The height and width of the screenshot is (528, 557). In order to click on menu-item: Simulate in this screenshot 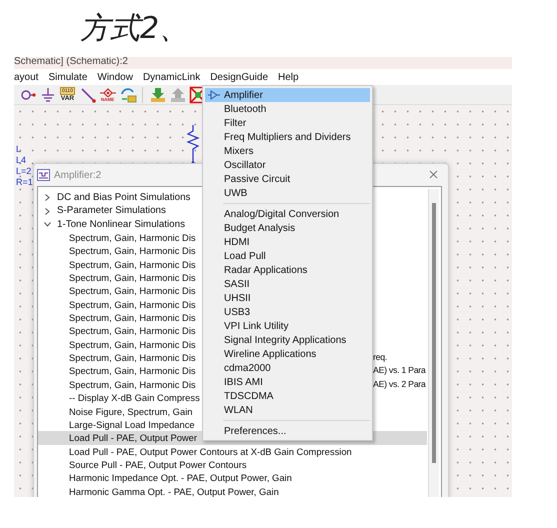, I will do `click(67, 77)`.